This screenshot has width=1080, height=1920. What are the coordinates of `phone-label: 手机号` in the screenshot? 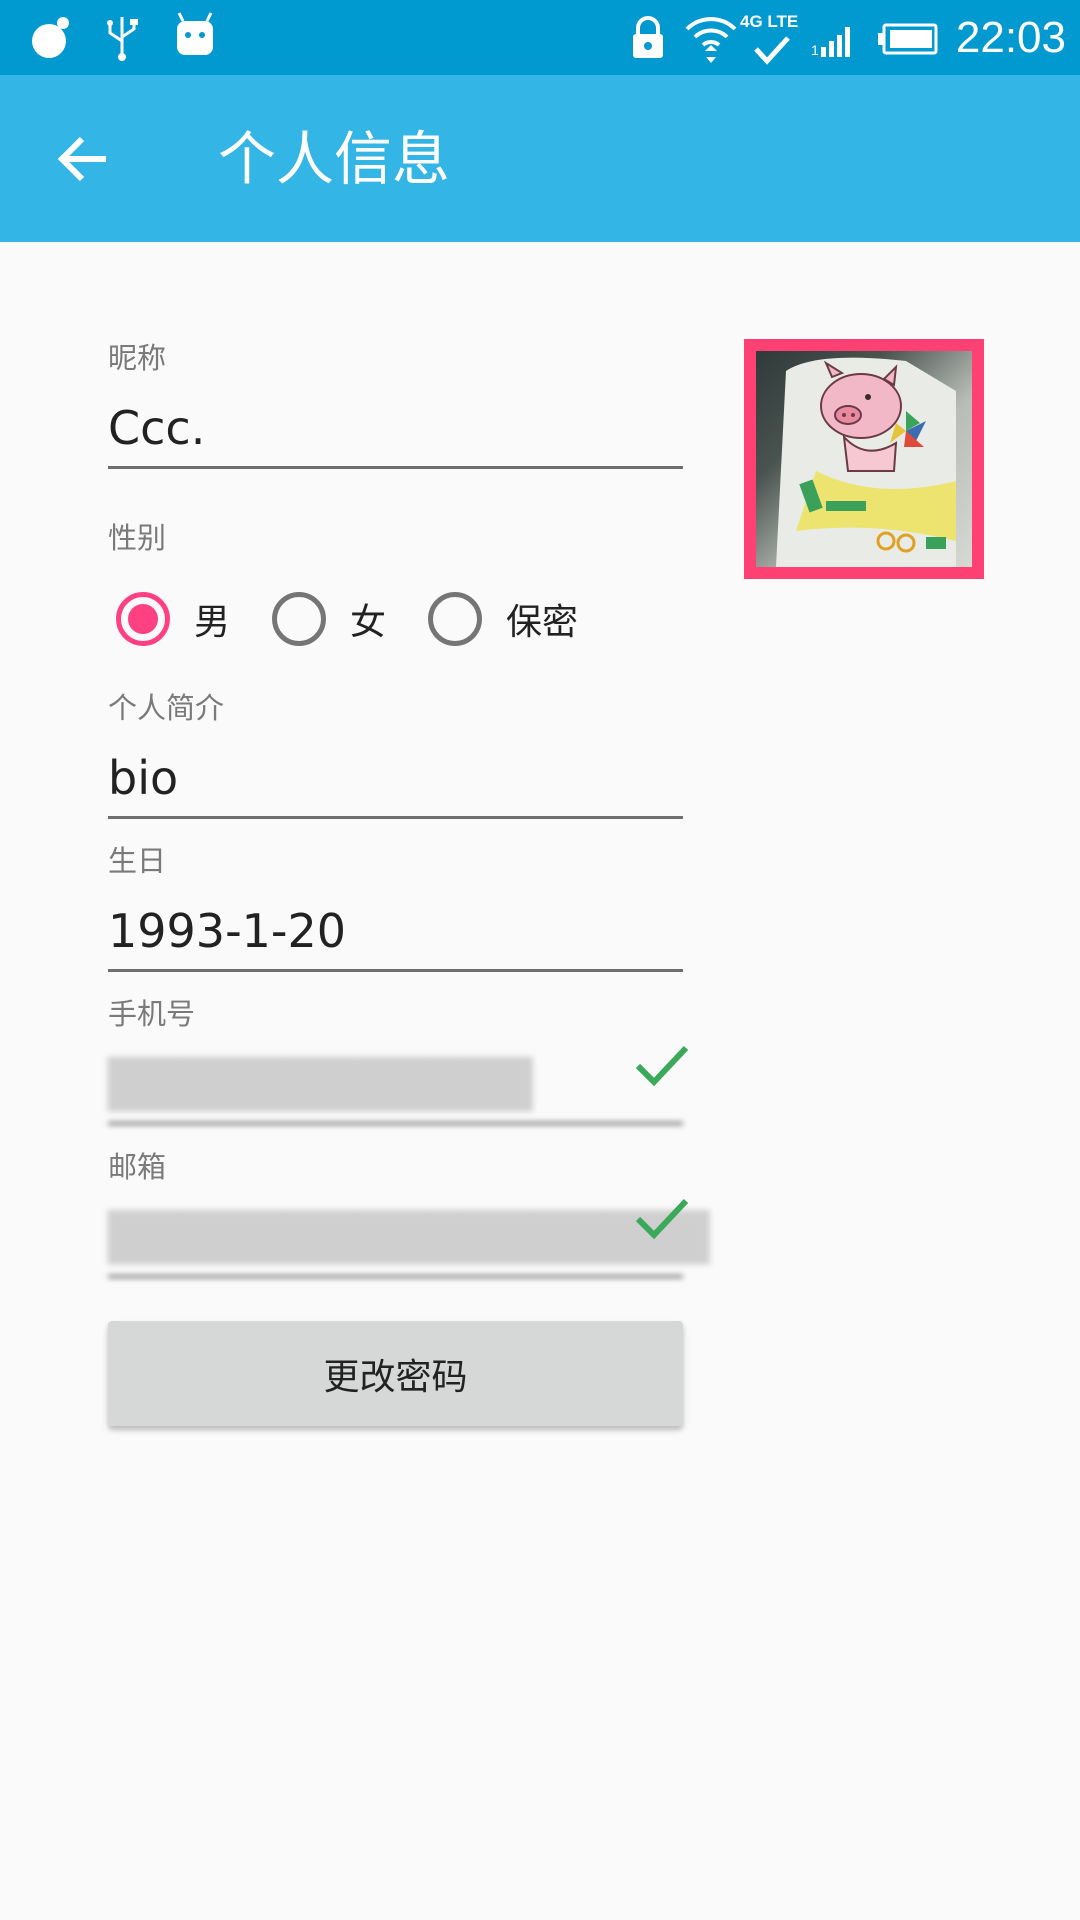 It's located at (152, 1014).